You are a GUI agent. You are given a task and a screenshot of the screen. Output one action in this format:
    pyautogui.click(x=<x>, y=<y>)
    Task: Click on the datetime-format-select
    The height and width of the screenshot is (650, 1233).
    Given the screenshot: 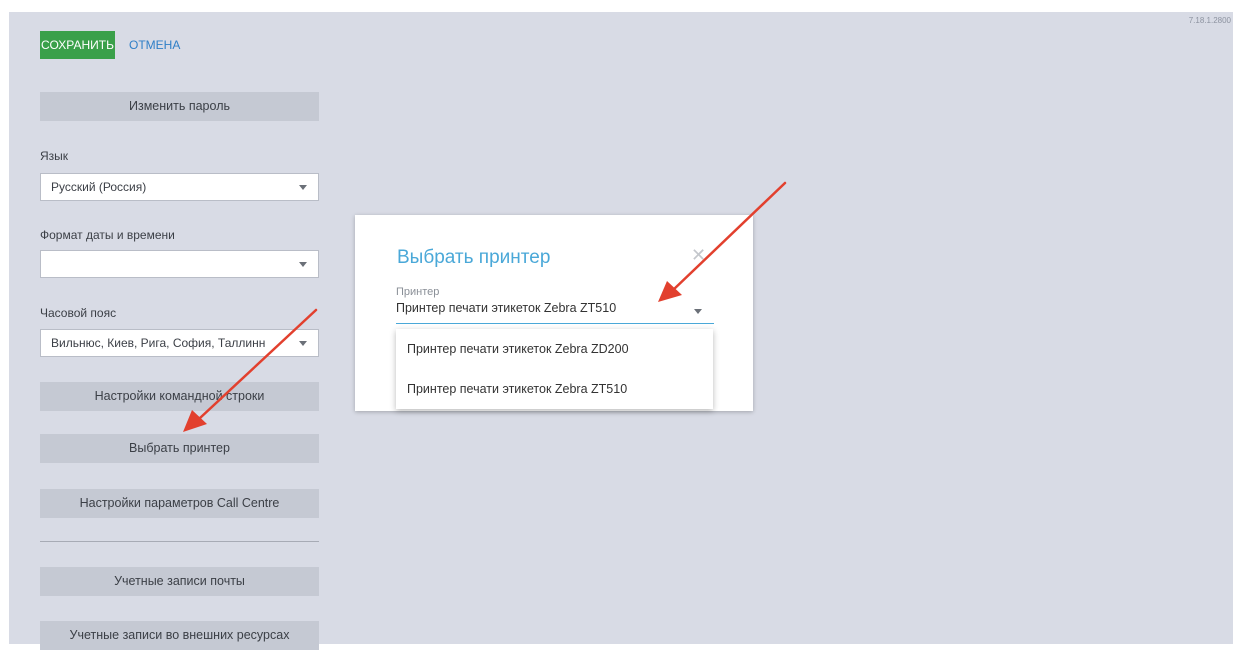 What is the action you would take?
    pyautogui.click(x=179, y=264)
    